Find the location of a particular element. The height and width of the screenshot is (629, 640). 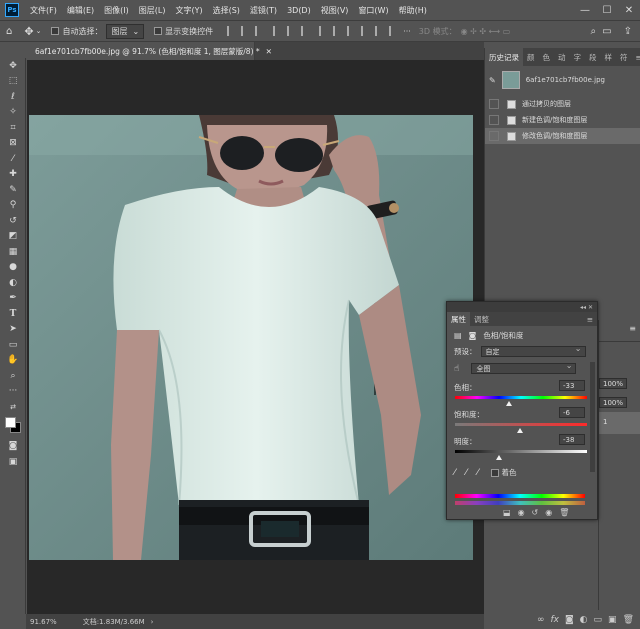

visibility-icon: ◉ is located at coordinates (548, 512).